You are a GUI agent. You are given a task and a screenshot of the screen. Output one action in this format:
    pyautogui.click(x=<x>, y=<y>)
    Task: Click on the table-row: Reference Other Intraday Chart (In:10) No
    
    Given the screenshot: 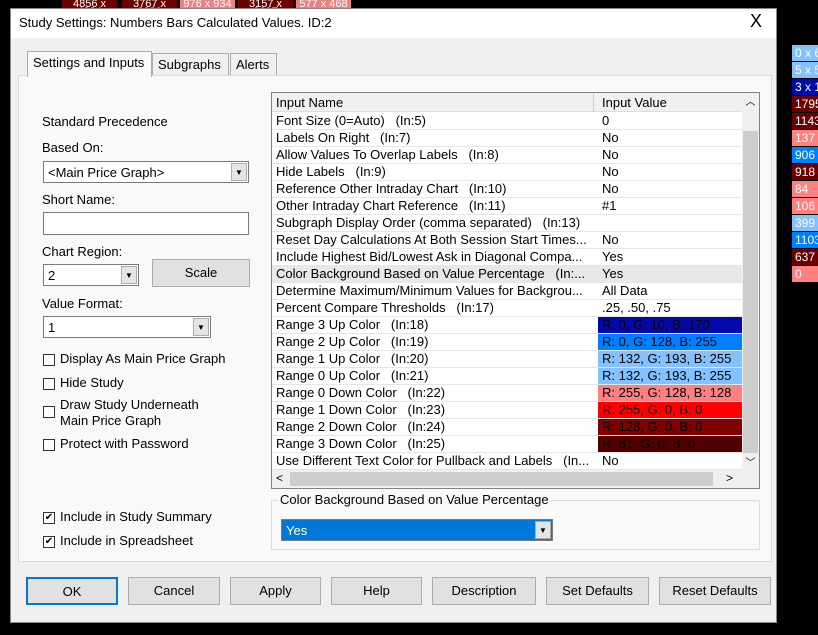 What is the action you would take?
    pyautogui.click(x=507, y=189)
    